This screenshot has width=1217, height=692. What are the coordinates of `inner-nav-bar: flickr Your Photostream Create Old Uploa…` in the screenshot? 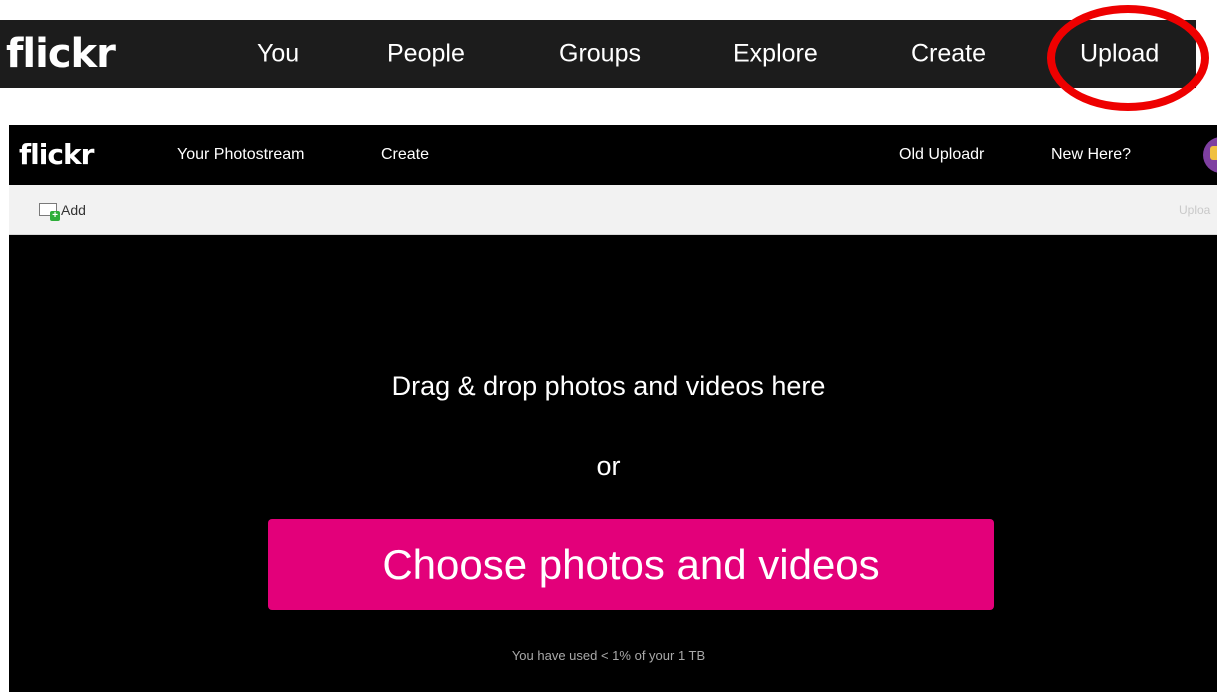 It's located at (613, 155).